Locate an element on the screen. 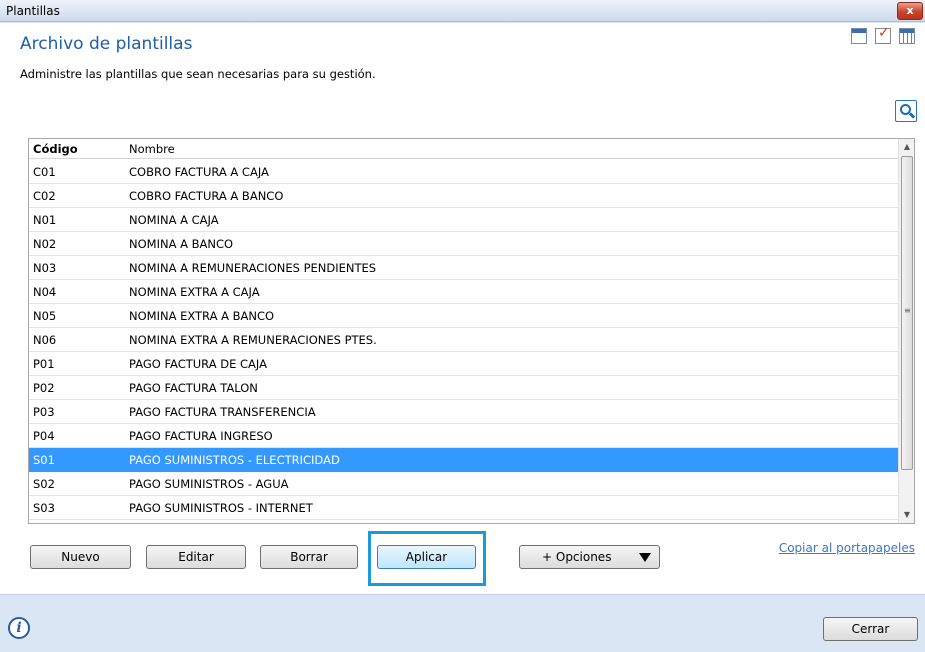 Image resolution: width=925 pixels, height=652 pixels. aplicar-button: Aplicar is located at coordinates (426, 557).